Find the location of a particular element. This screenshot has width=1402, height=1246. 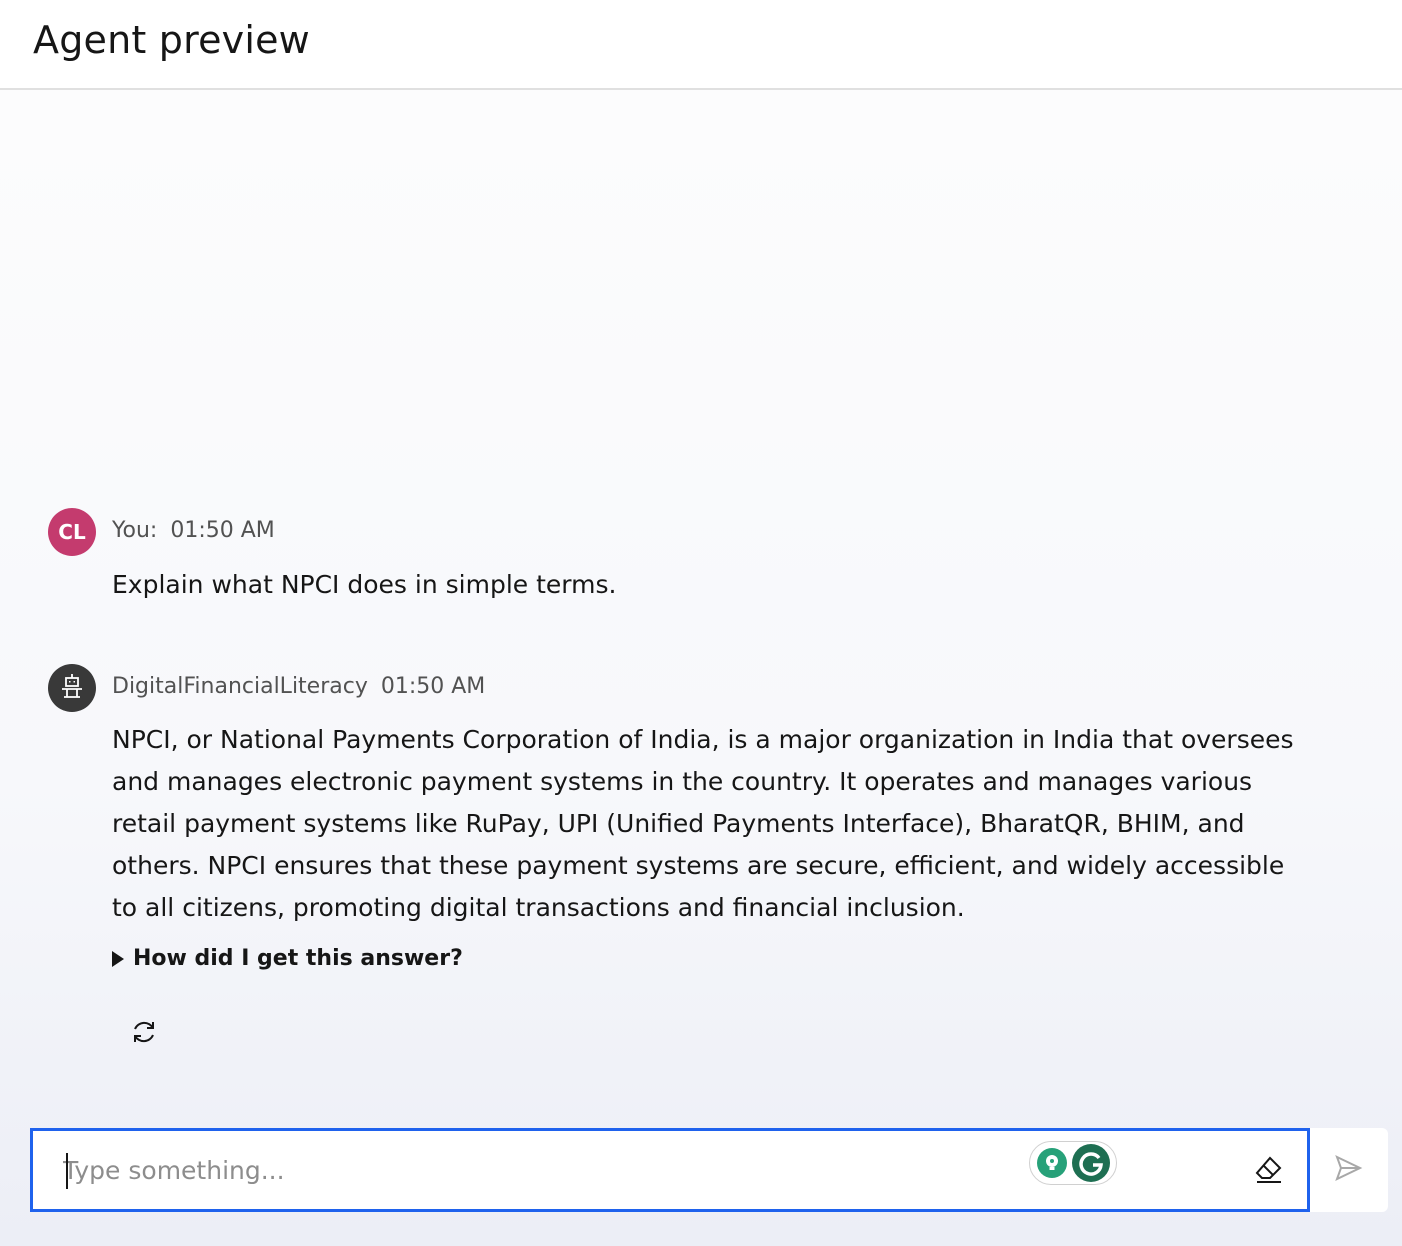

avatar-initials: CL is located at coordinates (72, 532).